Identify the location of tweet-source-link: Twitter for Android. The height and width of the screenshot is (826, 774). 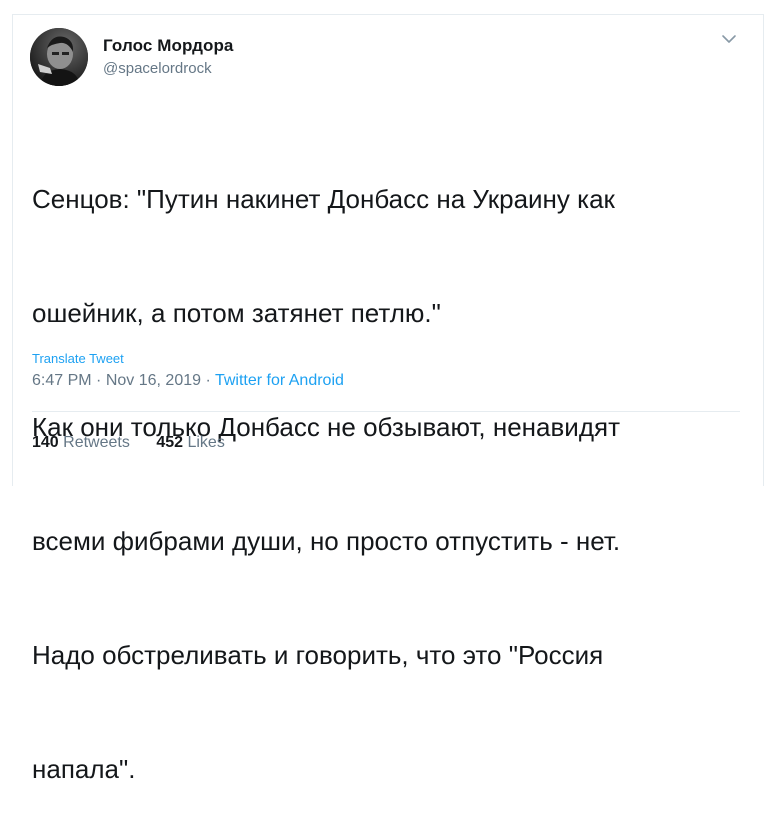
(279, 380).